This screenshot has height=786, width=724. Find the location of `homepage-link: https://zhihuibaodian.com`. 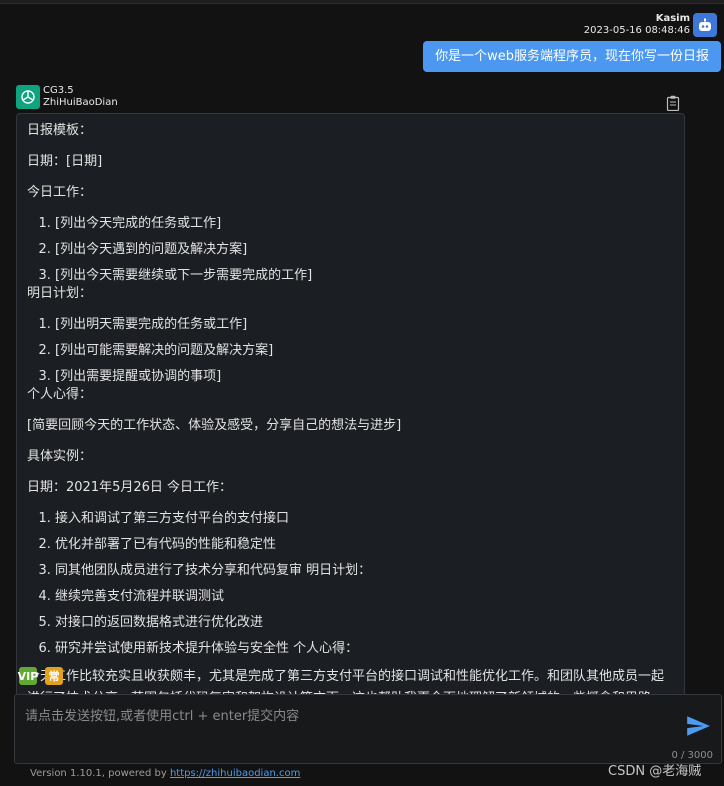

homepage-link: https://zhihuibaodian.com is located at coordinates (235, 773).